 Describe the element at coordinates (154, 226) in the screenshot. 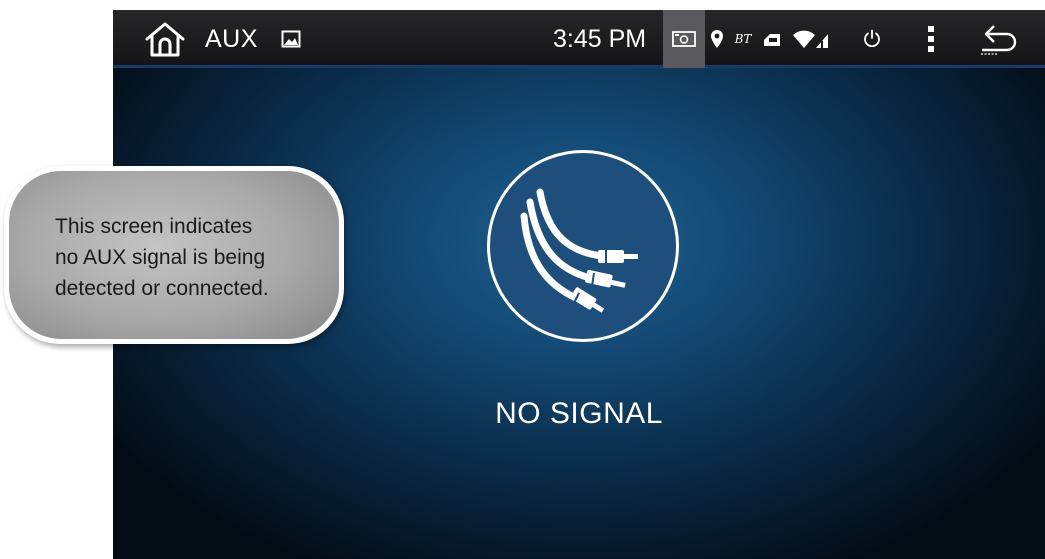

I see `callout-line: This screen indicates` at that location.